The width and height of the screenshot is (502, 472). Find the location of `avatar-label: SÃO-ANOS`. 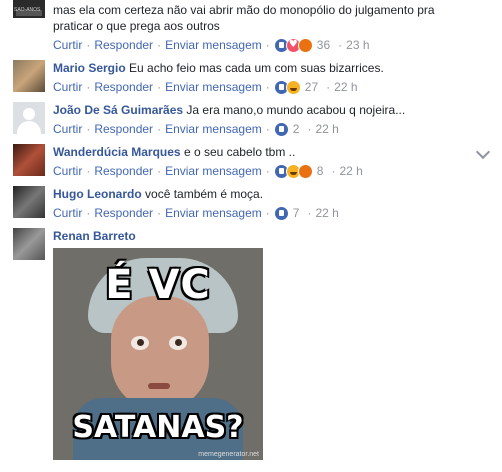

avatar-label: SÃO-ANOS is located at coordinates (27, 10).